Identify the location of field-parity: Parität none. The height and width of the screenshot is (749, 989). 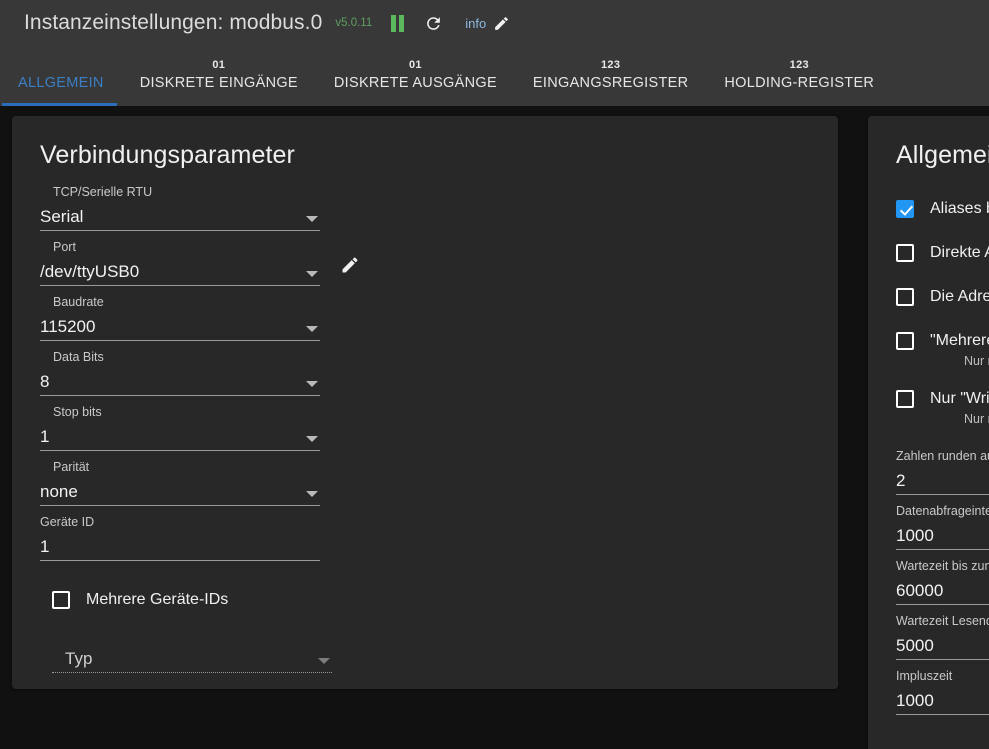
(180, 482).